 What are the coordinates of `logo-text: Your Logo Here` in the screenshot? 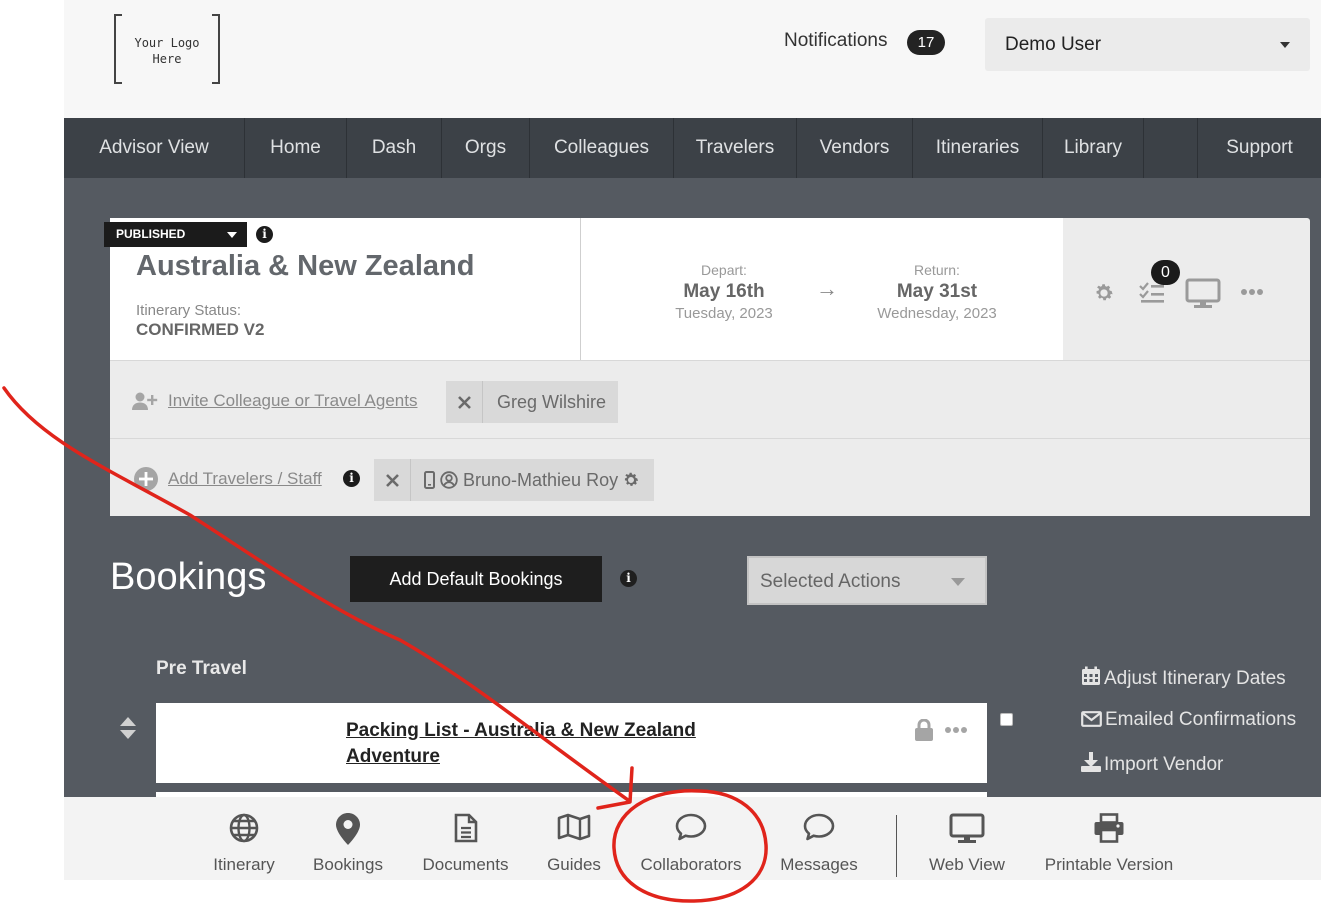 It's located at (167, 51).